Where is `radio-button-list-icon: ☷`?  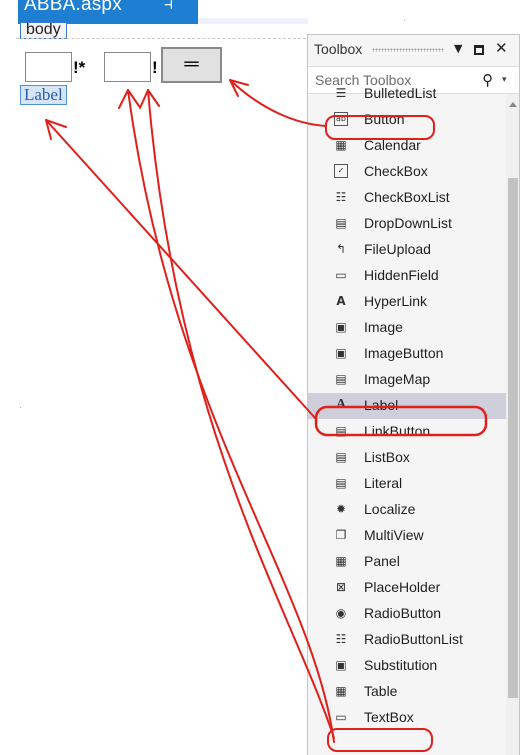
radio-button-list-icon: ☷ is located at coordinates (341, 639).